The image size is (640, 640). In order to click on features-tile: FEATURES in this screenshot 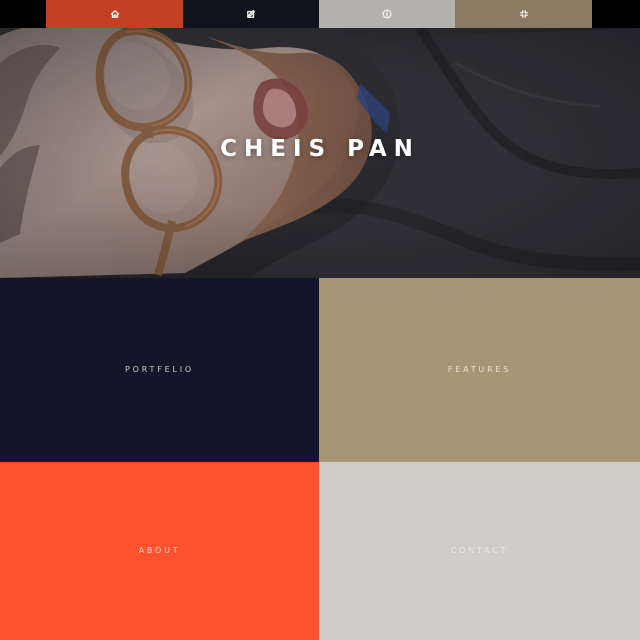, I will do `click(479, 370)`.